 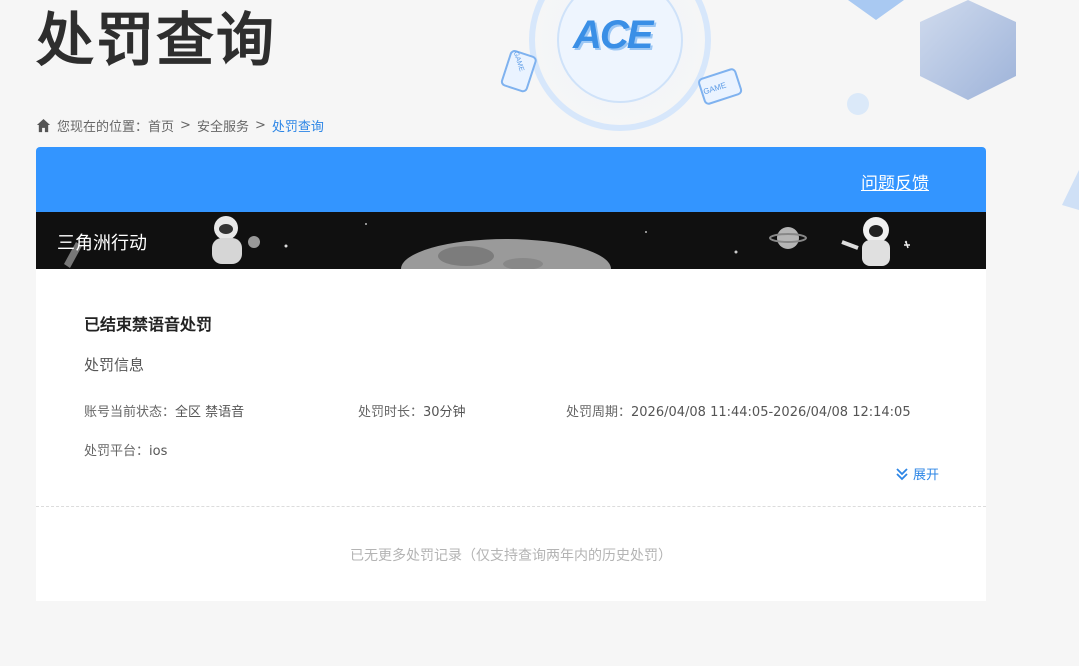 I want to click on platform-value: ios, so click(x=158, y=451).